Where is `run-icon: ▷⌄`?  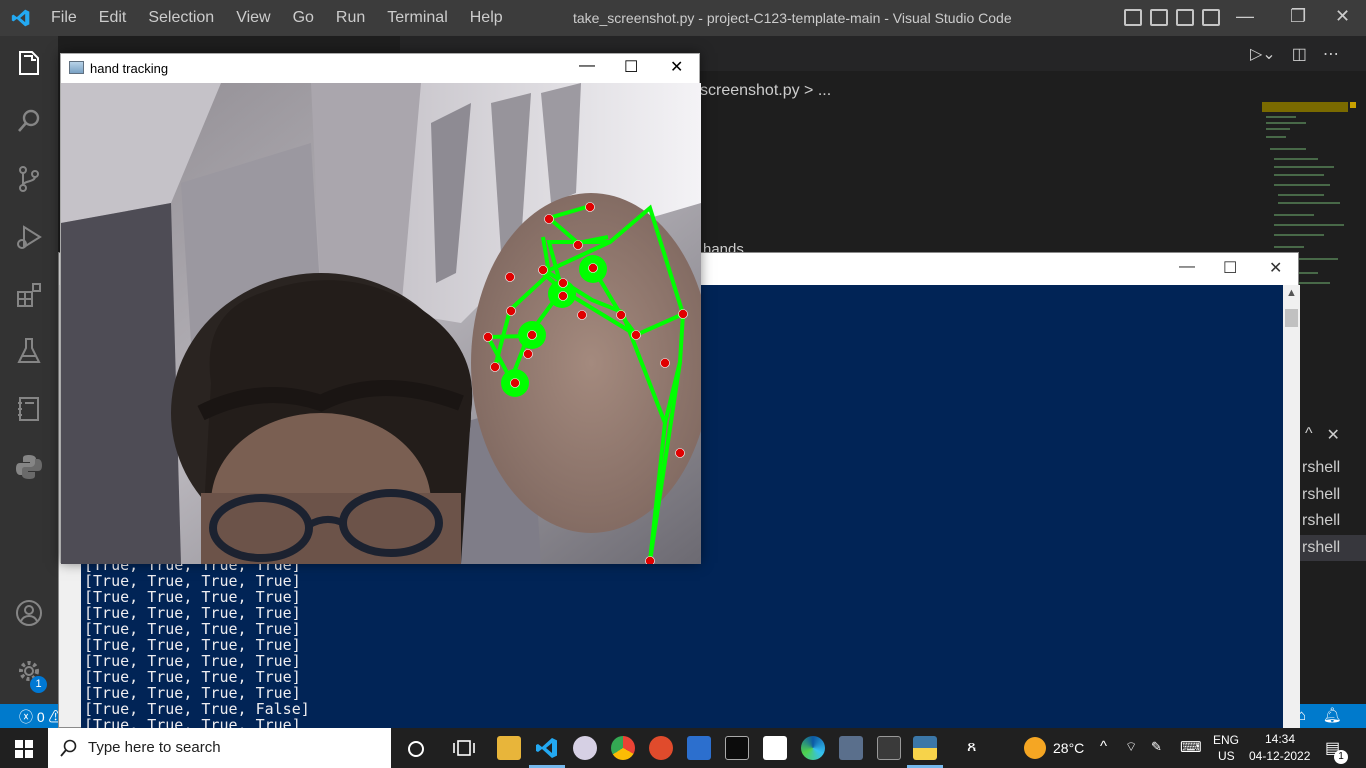
run-icon: ▷⌄ is located at coordinates (1263, 54).